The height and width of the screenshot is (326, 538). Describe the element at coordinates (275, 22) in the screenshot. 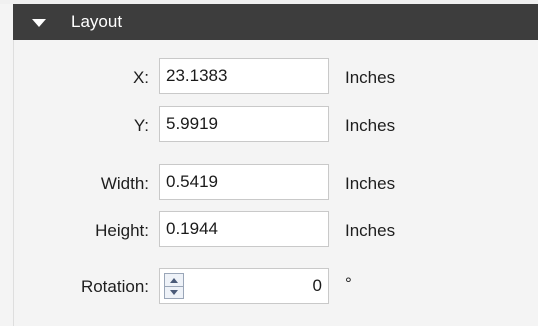

I see `layout-section-header: Layout` at that location.